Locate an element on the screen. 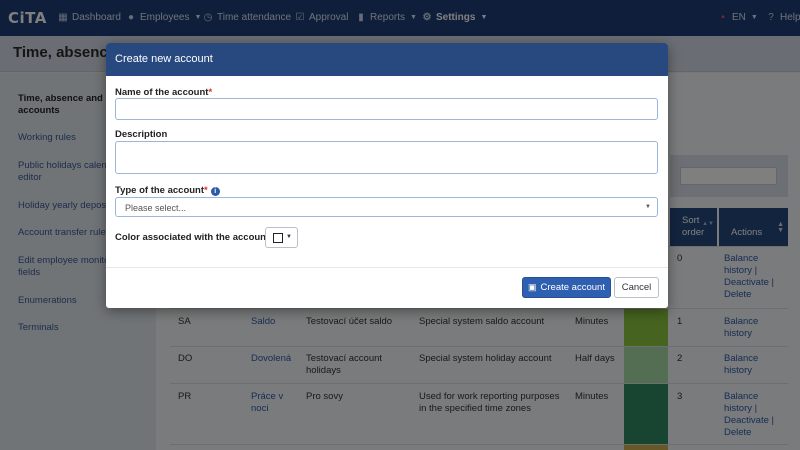  color-label: Color associated with the account is located at coordinates (192, 237).